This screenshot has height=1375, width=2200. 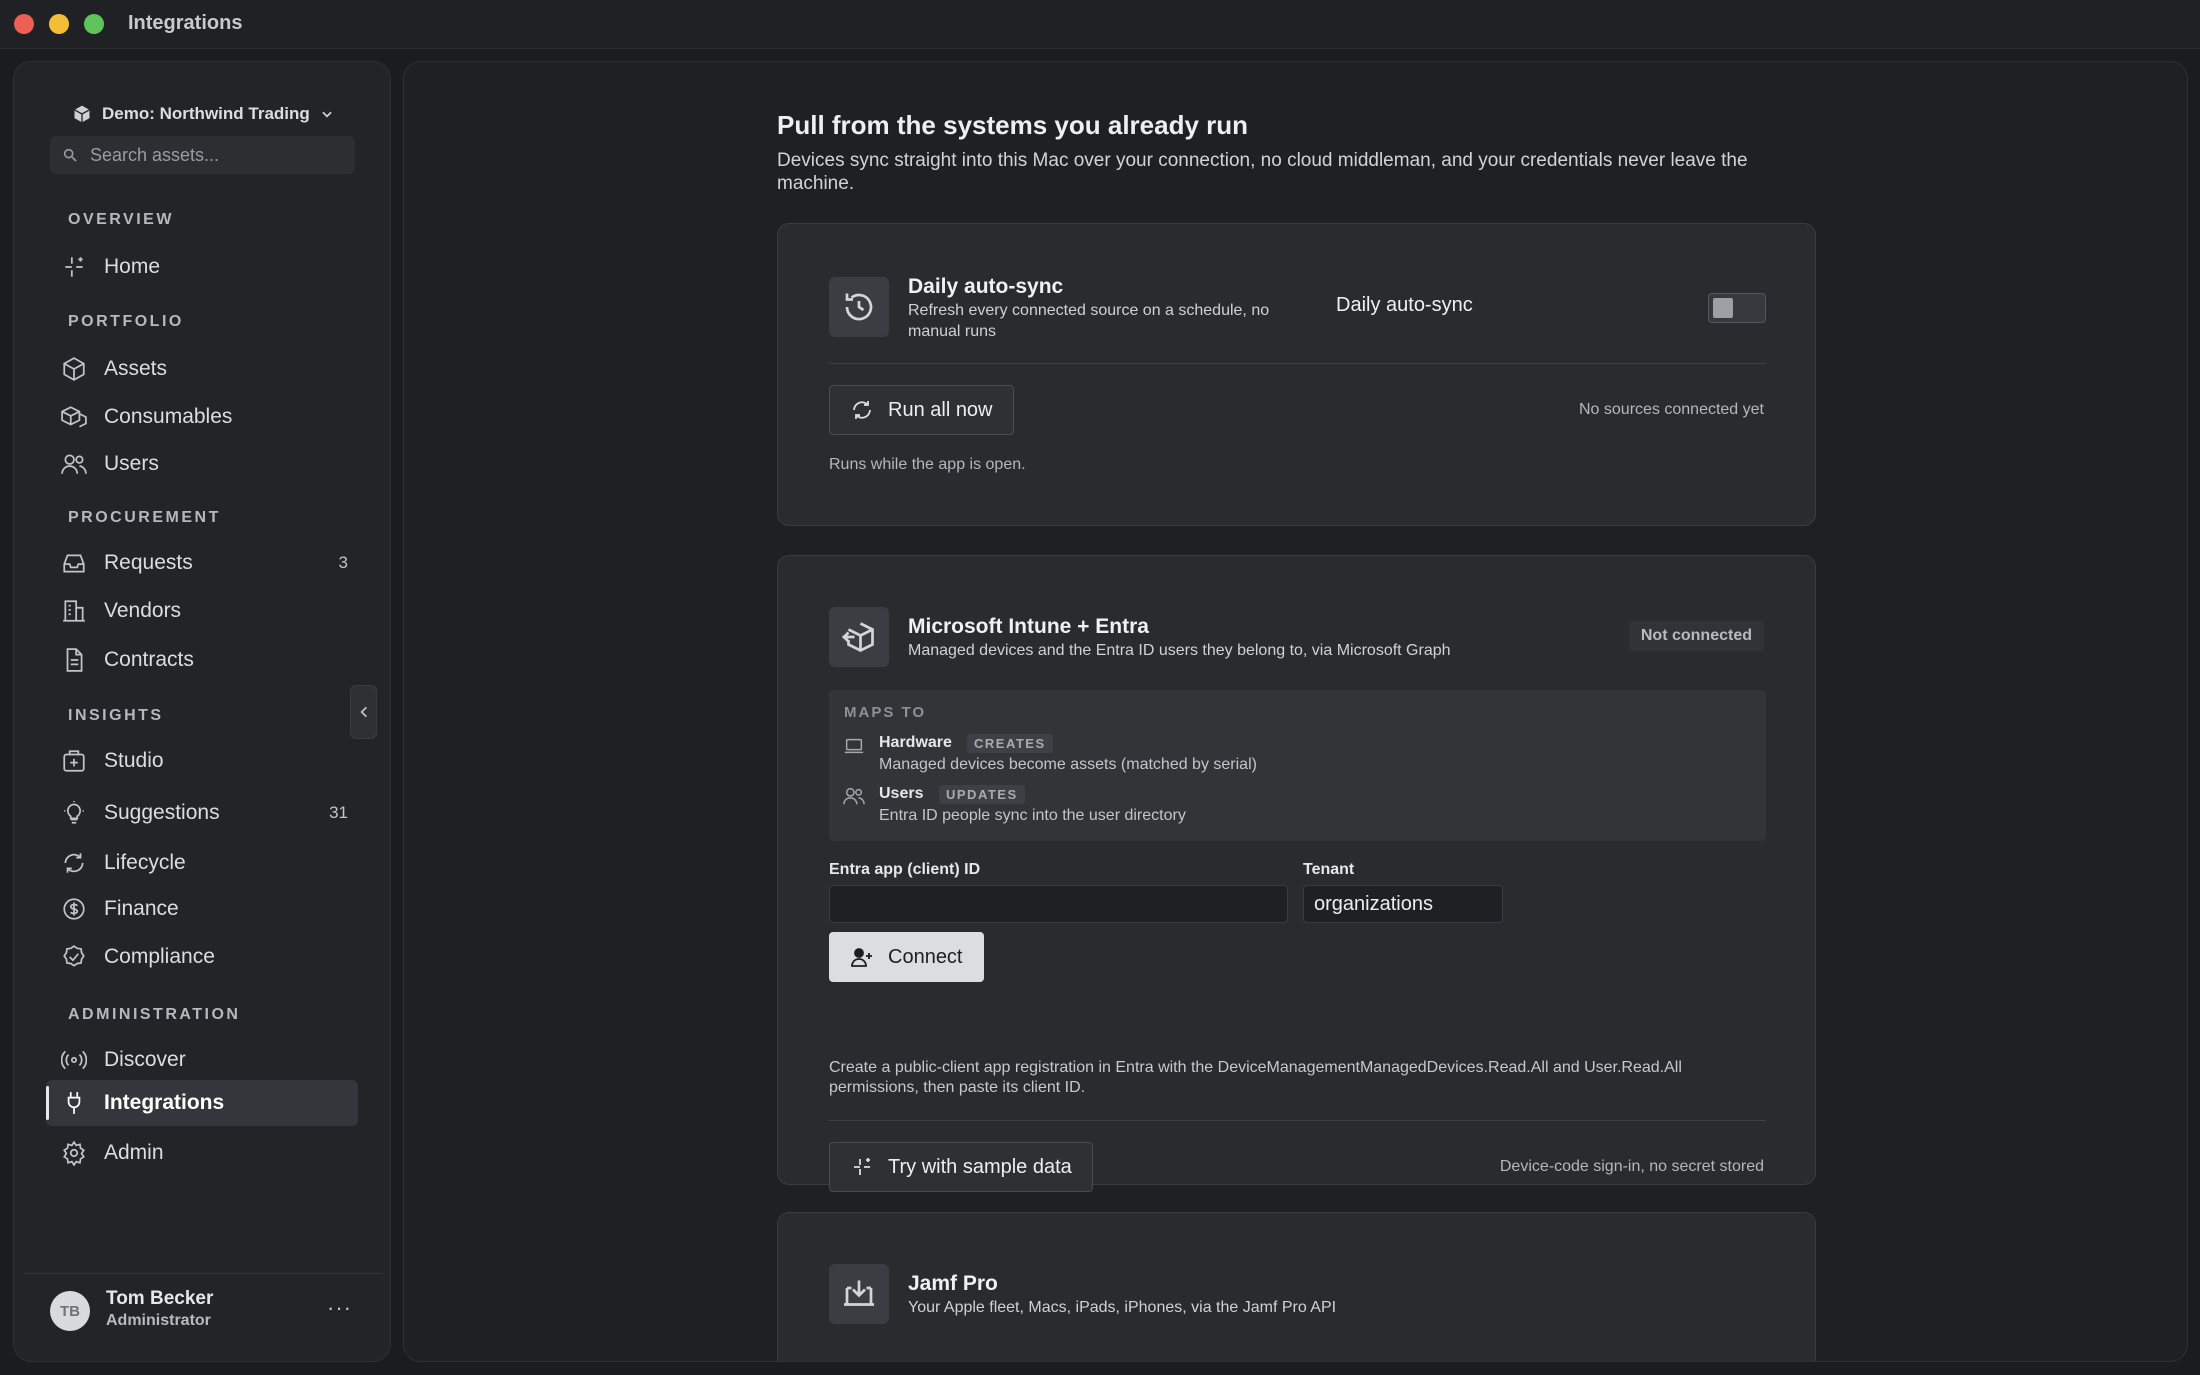 What do you see at coordinates (1013, 125) in the screenshot?
I see `page-title: Pull from the systems you already run` at bounding box center [1013, 125].